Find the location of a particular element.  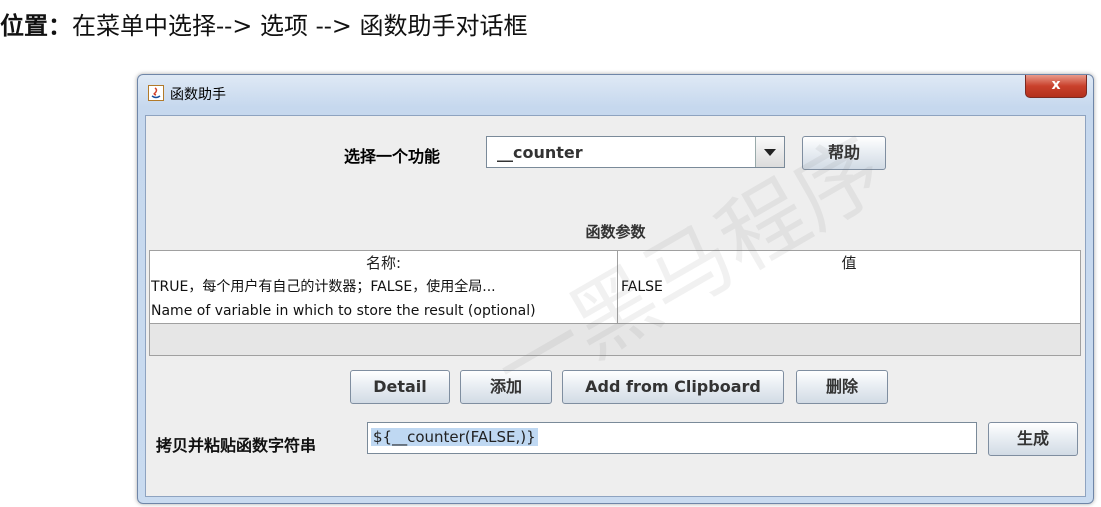

add-button: 添加 is located at coordinates (506, 387).